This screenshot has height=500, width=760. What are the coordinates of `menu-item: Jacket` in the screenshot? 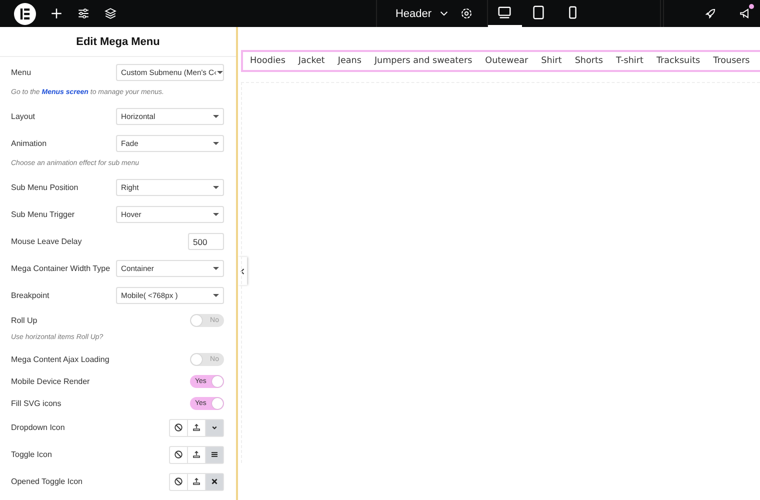 It's located at (311, 61).